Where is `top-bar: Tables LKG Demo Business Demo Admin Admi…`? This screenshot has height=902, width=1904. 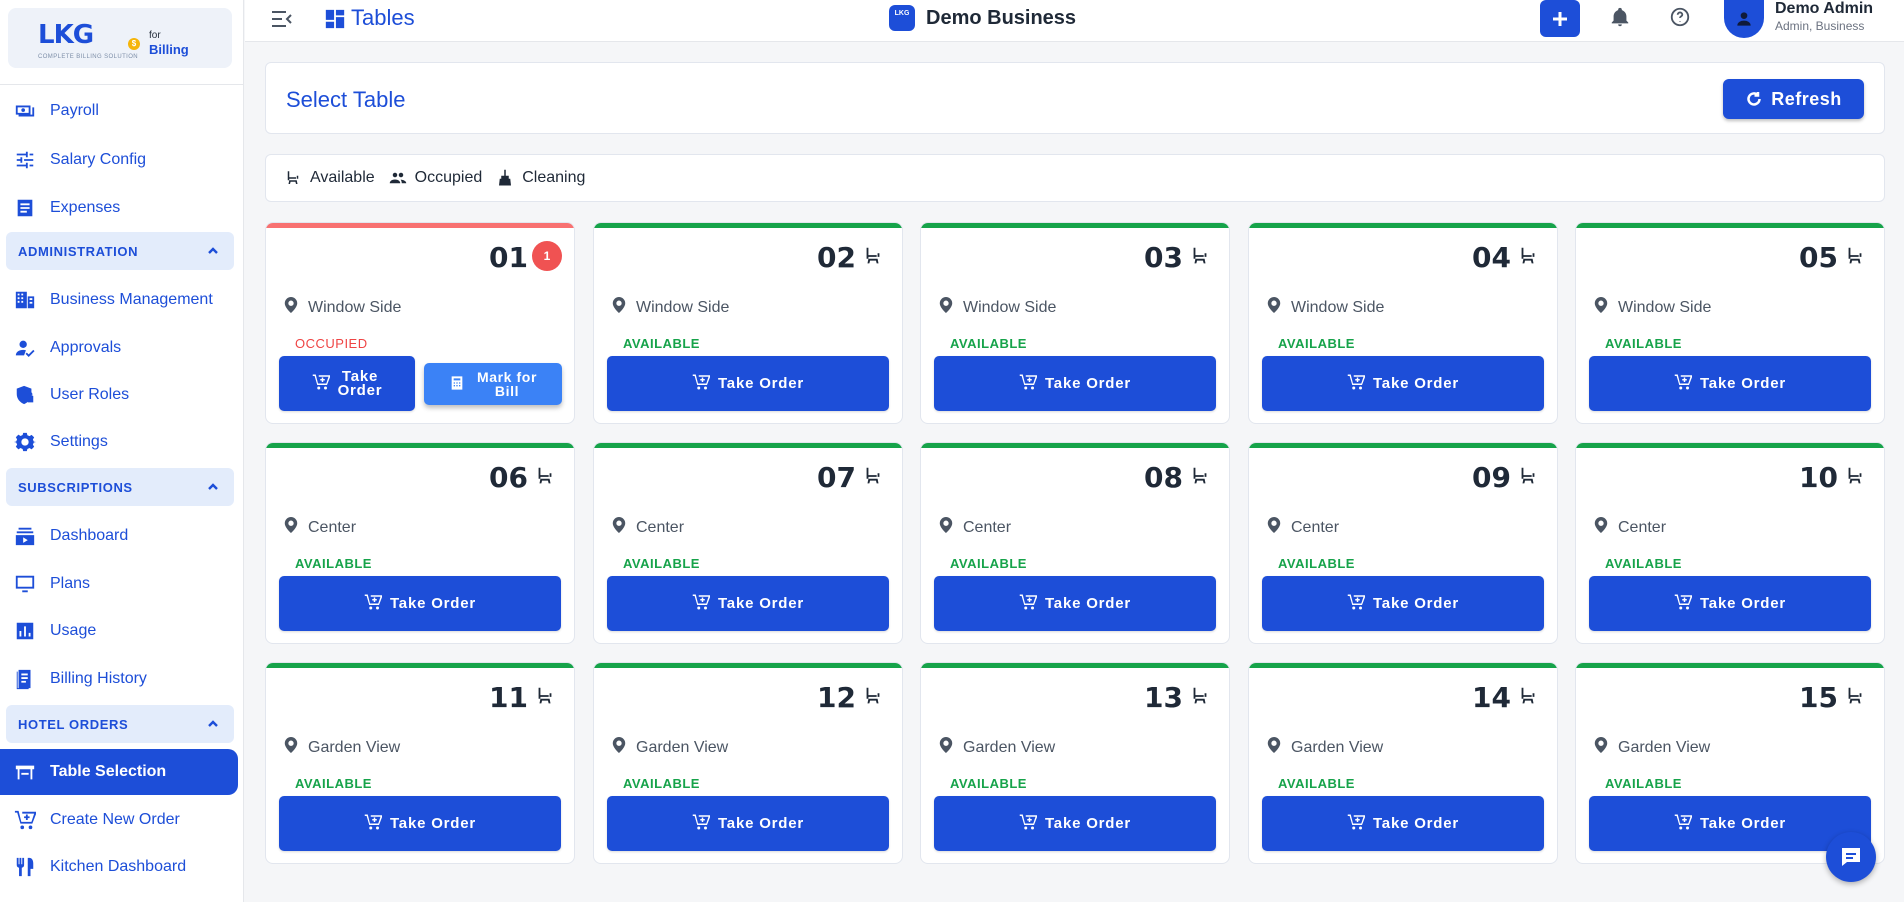 top-bar: Tables LKG Demo Business Demo Admin Admi… is located at coordinates (1074, 21).